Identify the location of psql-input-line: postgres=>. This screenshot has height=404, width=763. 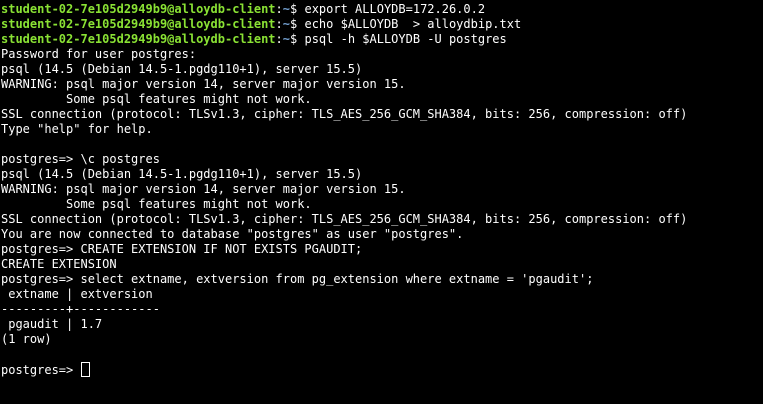
(382, 369).